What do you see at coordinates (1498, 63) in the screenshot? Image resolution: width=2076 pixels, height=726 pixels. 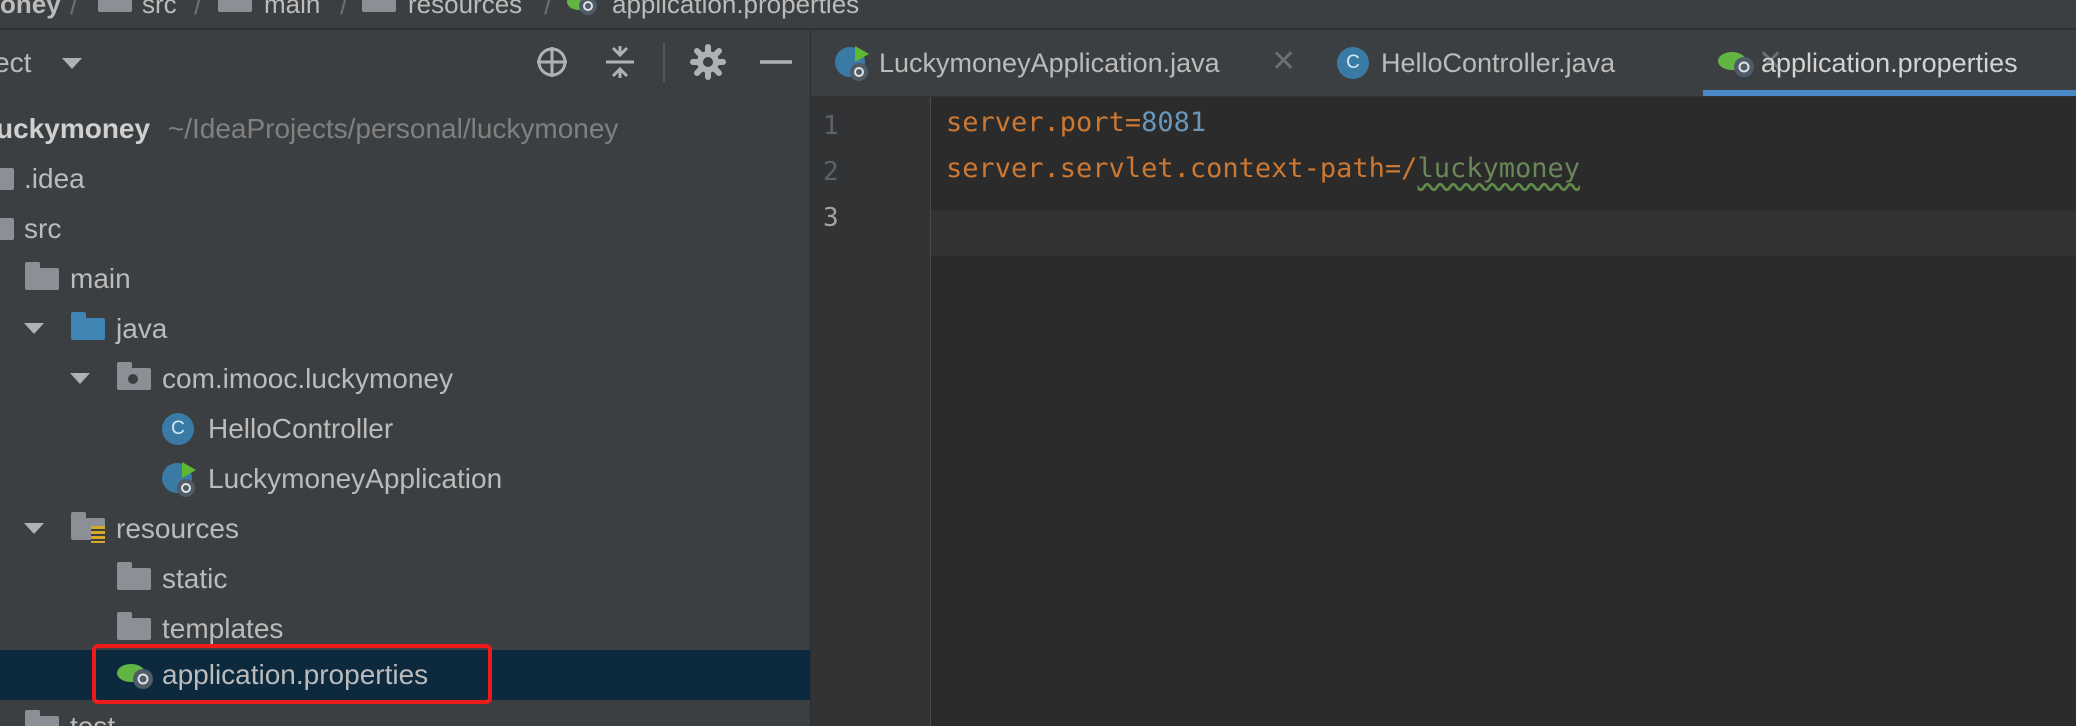 I see `tab-label: HelloController.java` at bounding box center [1498, 63].